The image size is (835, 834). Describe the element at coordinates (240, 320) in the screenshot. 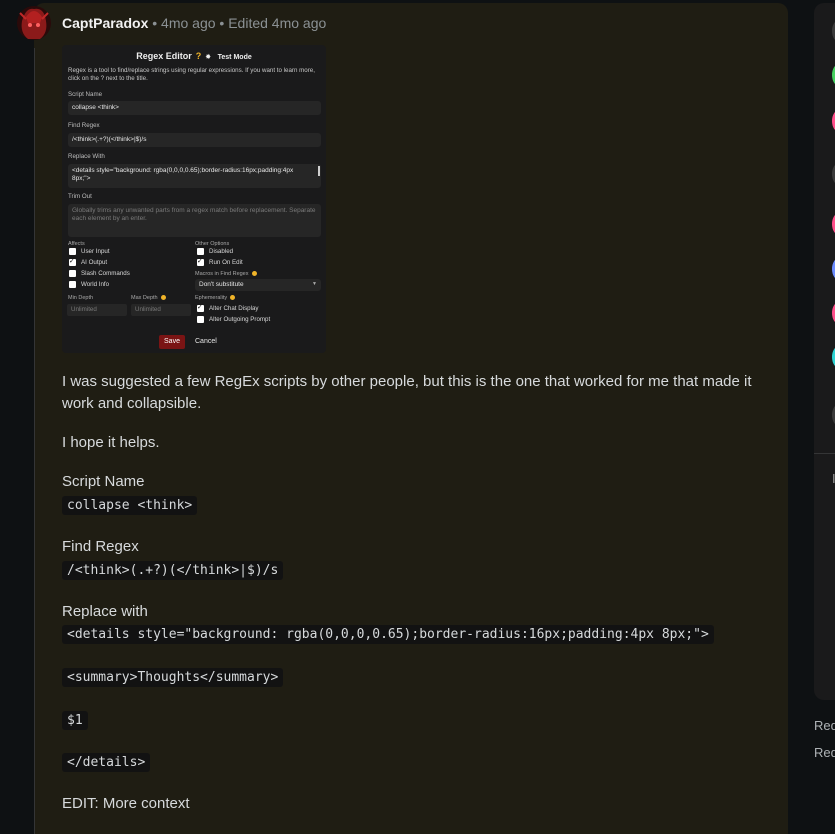

I see `checkbox-label: Alter Outgoing Prompt` at that location.